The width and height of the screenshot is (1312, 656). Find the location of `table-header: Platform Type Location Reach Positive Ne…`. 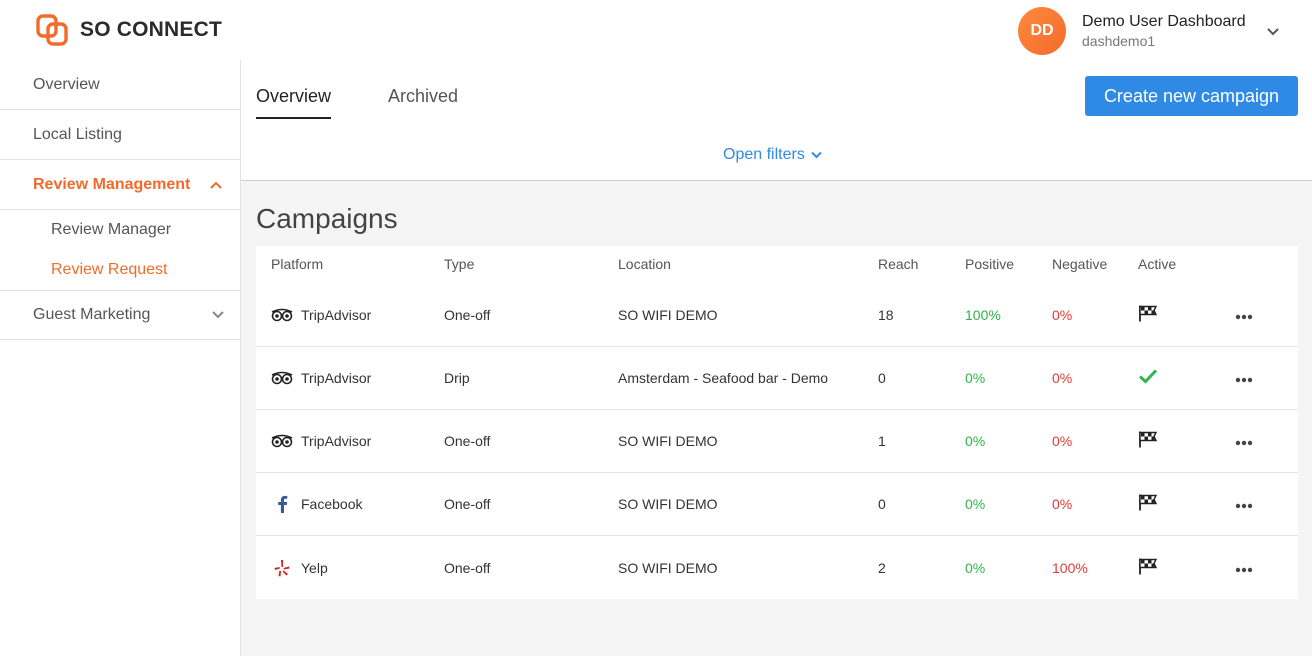

table-header: Platform Type Location Reach Positive Ne… is located at coordinates (777, 265).